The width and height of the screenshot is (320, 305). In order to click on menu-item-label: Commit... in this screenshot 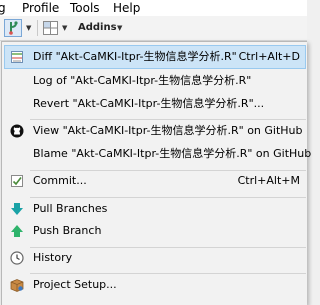, I will do `click(60, 180)`.